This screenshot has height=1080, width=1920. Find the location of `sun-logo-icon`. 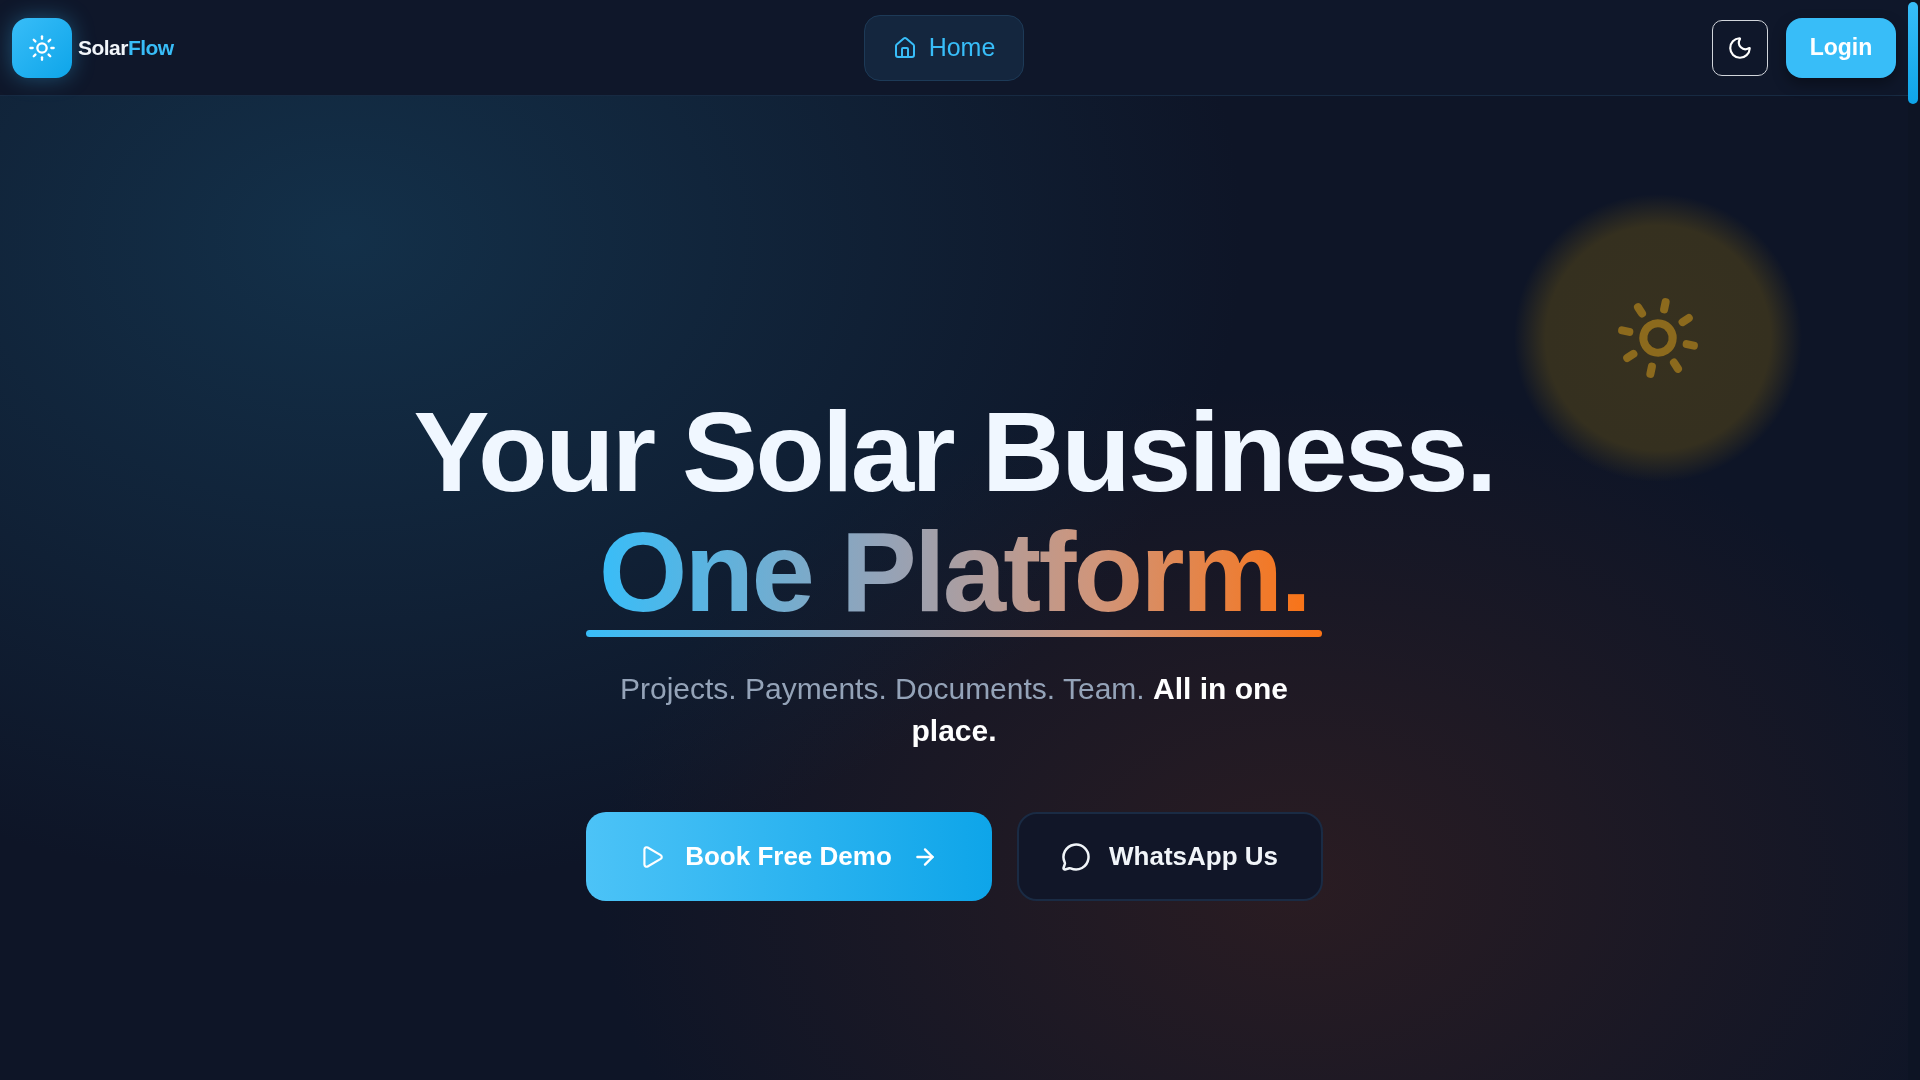

sun-logo-icon is located at coordinates (42, 47).